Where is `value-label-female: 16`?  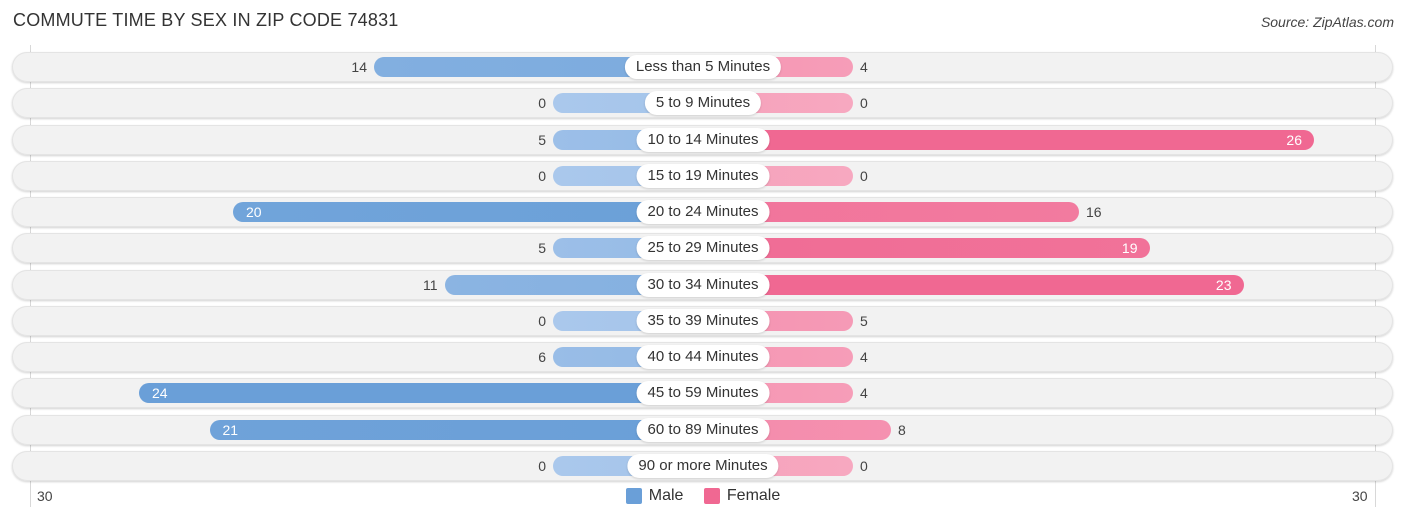
value-label-female: 16 is located at coordinates (1094, 212).